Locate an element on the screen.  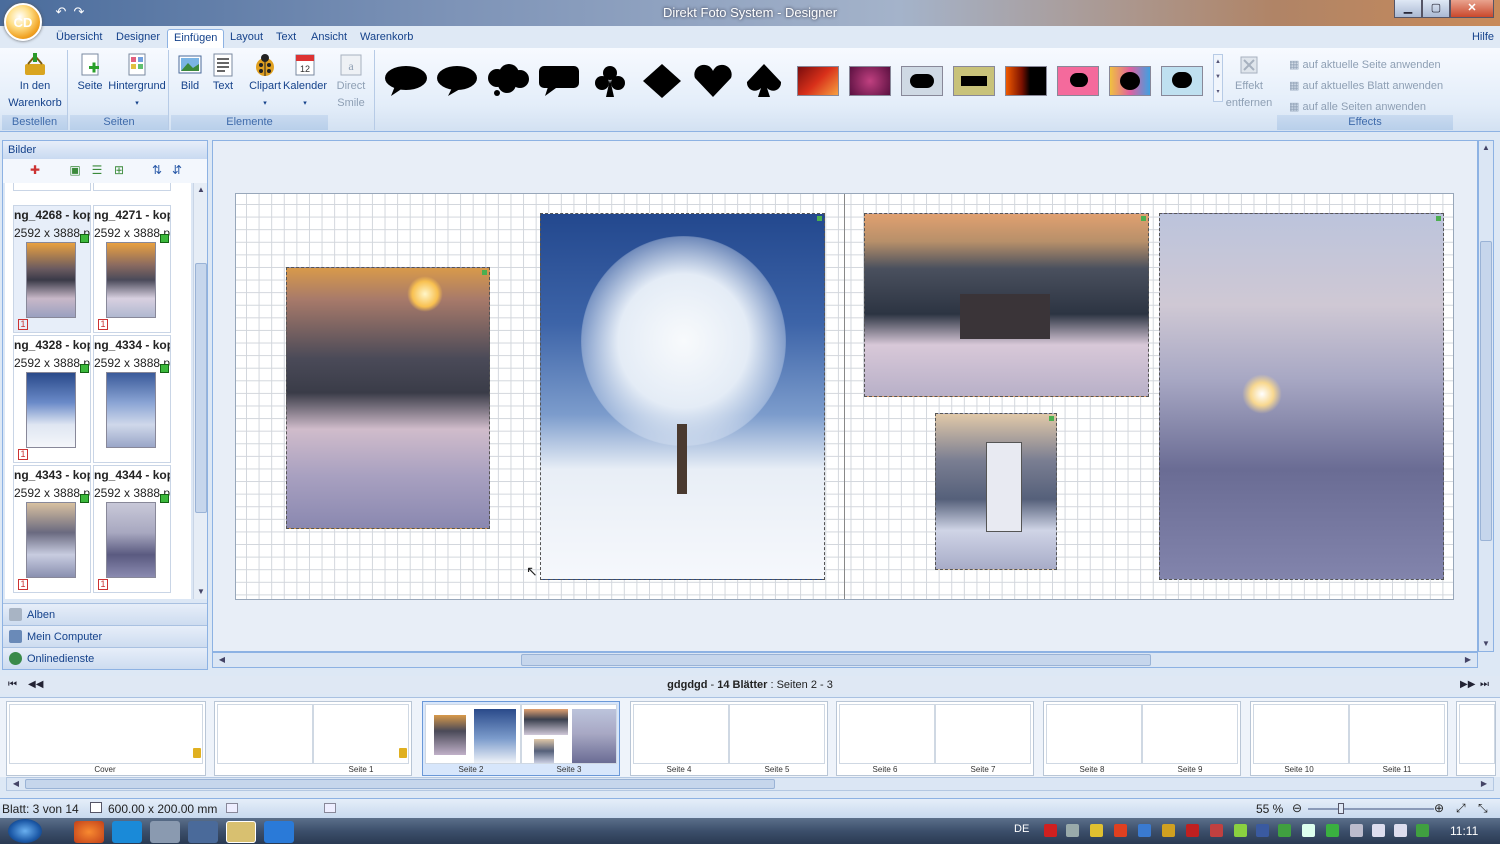
film-spread-4-5: Seite 4 Seite 5 is located at coordinates (729, 738).